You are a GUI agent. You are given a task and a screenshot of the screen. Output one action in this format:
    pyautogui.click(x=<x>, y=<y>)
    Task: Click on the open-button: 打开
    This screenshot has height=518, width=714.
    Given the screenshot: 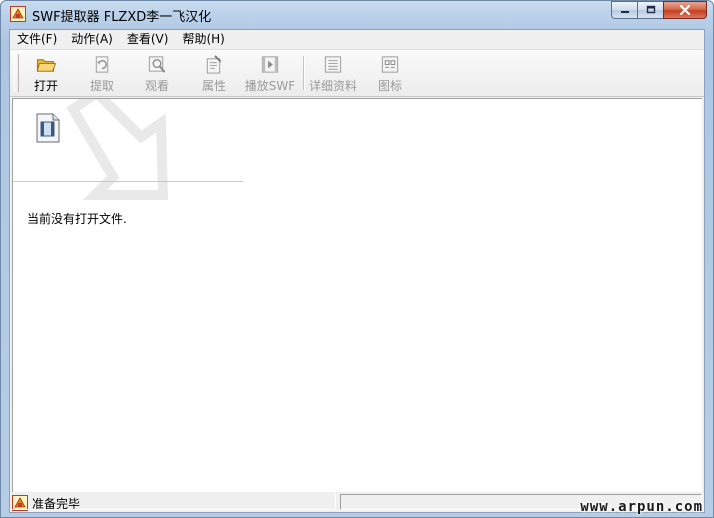 What is the action you would take?
    pyautogui.click(x=46, y=73)
    